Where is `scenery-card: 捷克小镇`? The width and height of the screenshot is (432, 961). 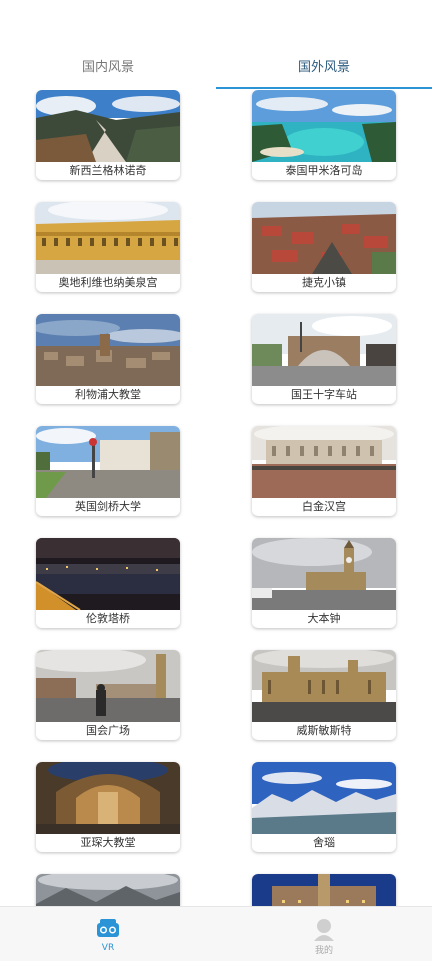
scenery-card: 捷克小镇 is located at coordinates (324, 247).